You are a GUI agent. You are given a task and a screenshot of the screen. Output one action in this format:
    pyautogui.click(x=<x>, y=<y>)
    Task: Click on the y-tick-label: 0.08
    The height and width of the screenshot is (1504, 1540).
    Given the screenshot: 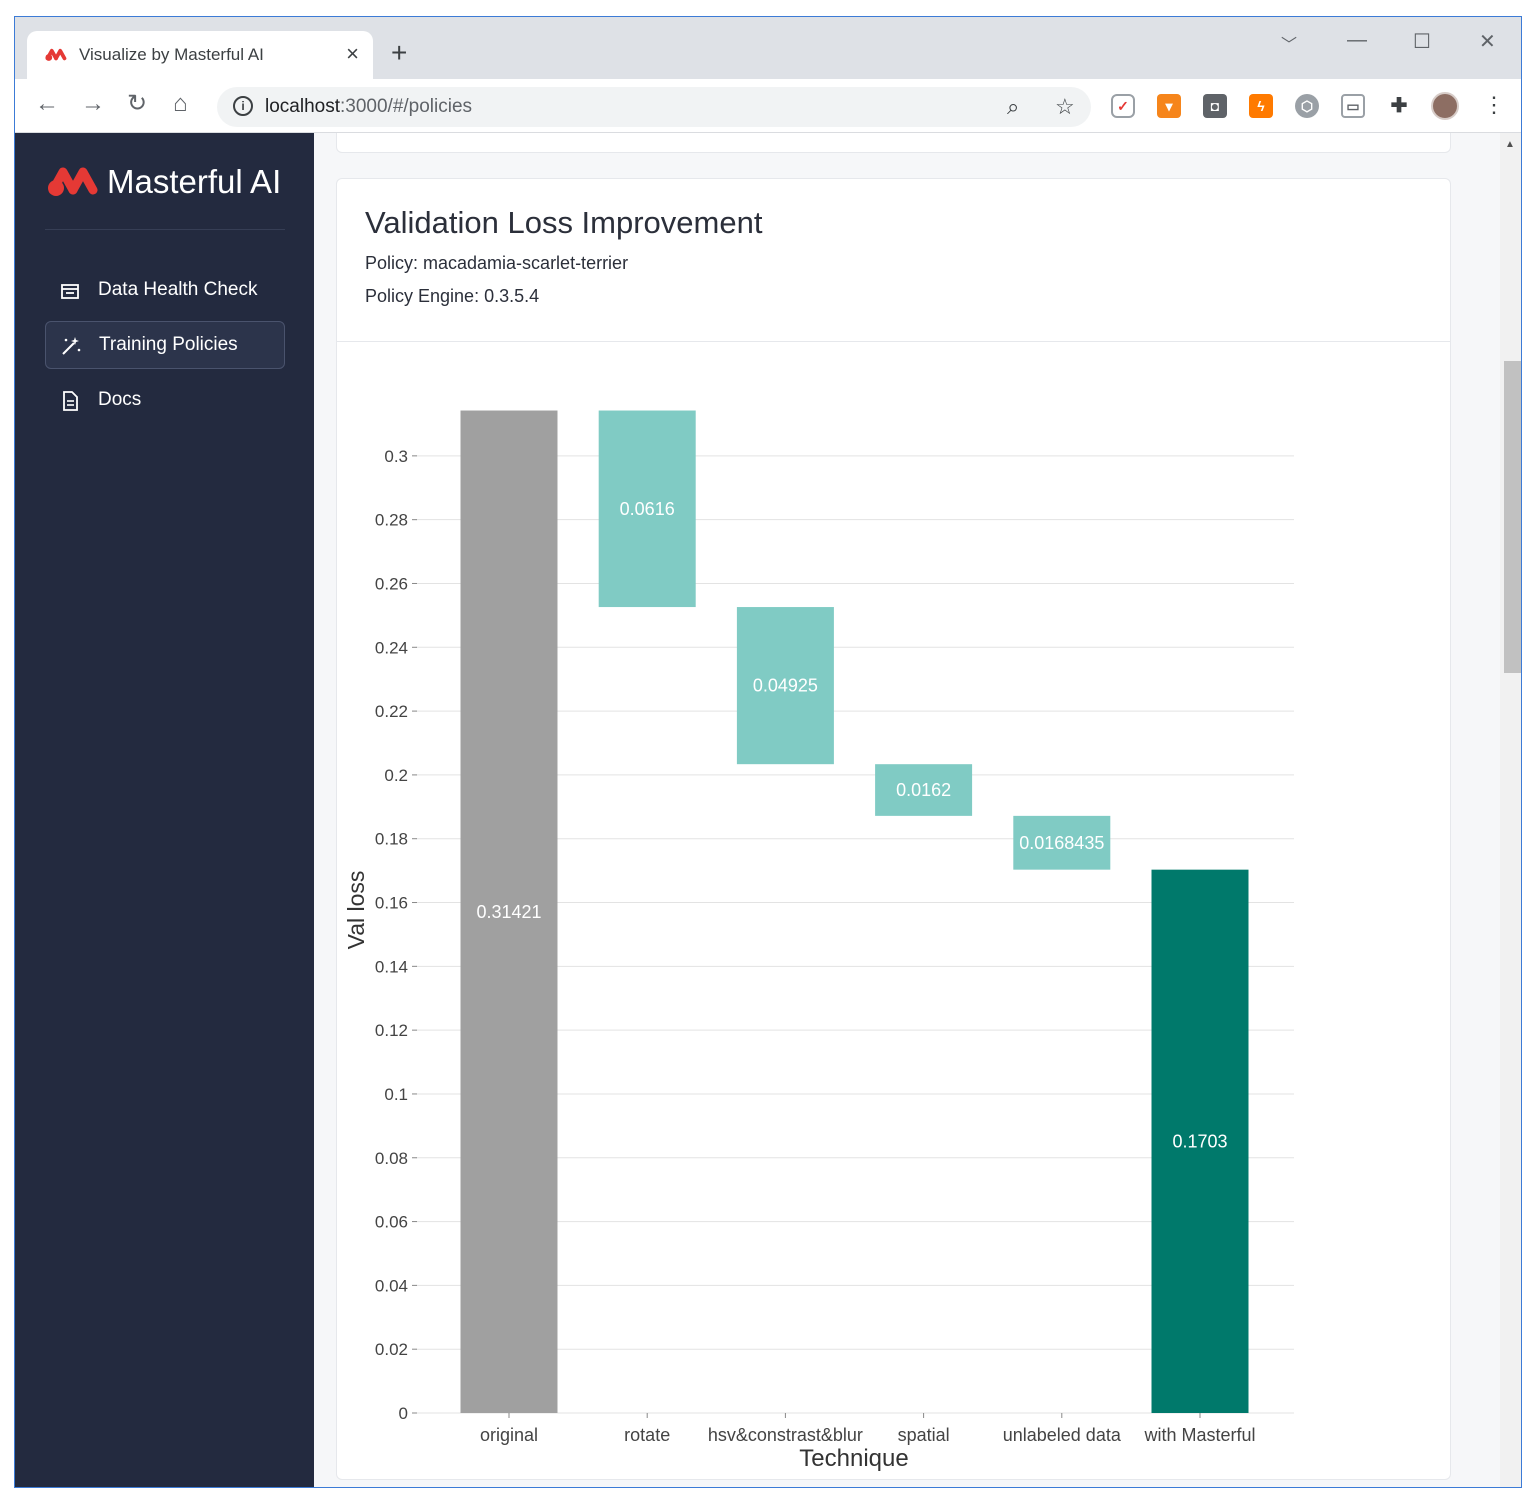 What is the action you would take?
    pyautogui.click(x=391, y=1158)
    